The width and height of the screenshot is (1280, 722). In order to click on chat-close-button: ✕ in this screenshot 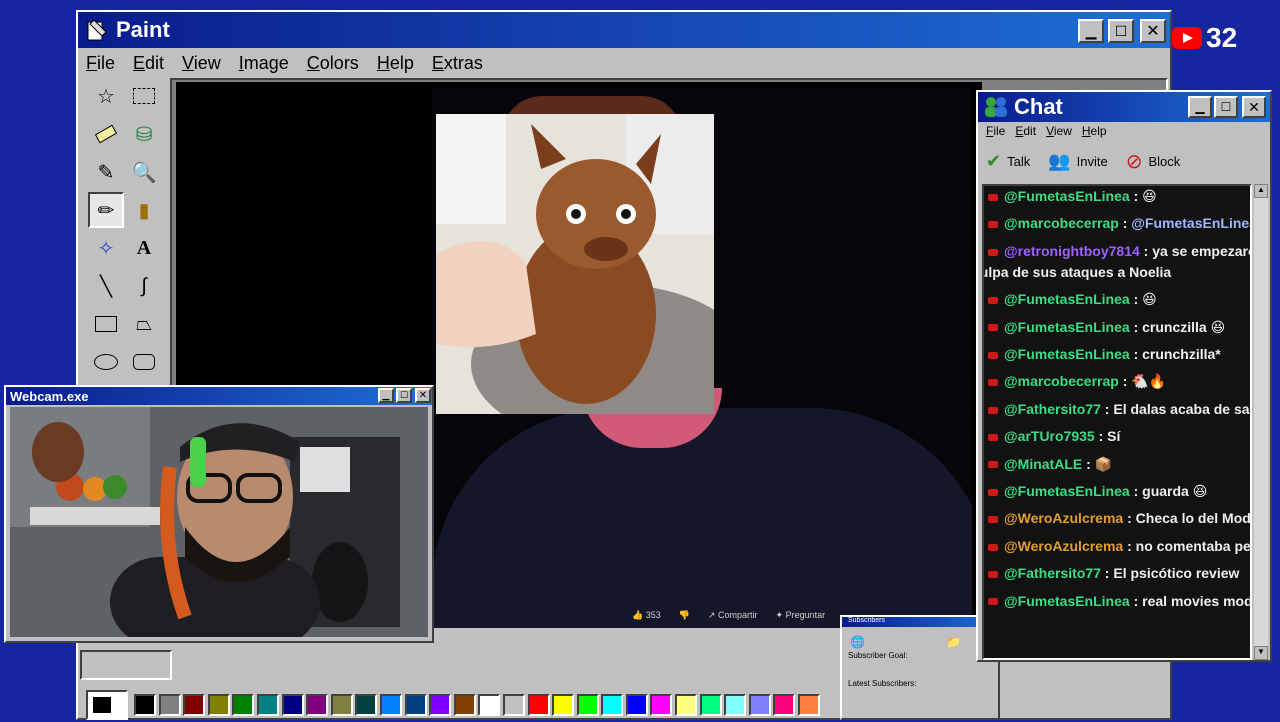, I will do `click(1254, 107)`.